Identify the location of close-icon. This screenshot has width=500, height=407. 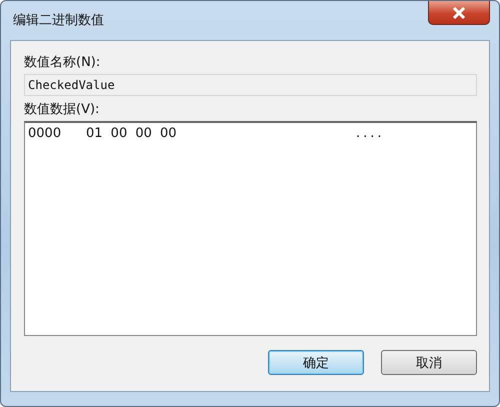
(459, 12).